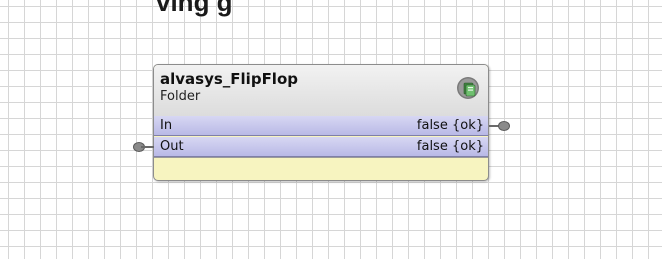  What do you see at coordinates (321, 91) in the screenshot?
I see `node-header: alvasys_FlipFlop Folder` at bounding box center [321, 91].